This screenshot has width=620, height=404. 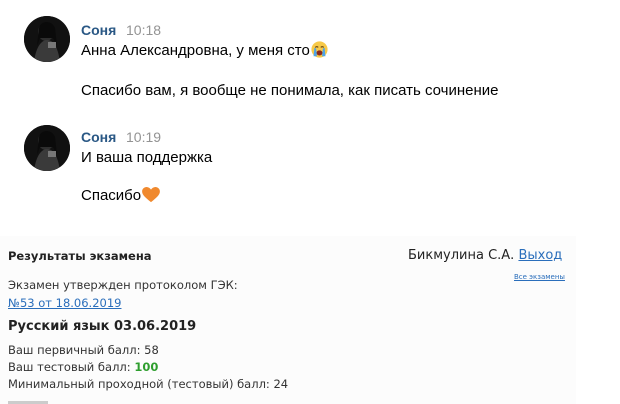 What do you see at coordinates (123, 285) in the screenshot?
I see `exam-approved-text: Экзамен утвержден протоколом ГЭК:` at bounding box center [123, 285].